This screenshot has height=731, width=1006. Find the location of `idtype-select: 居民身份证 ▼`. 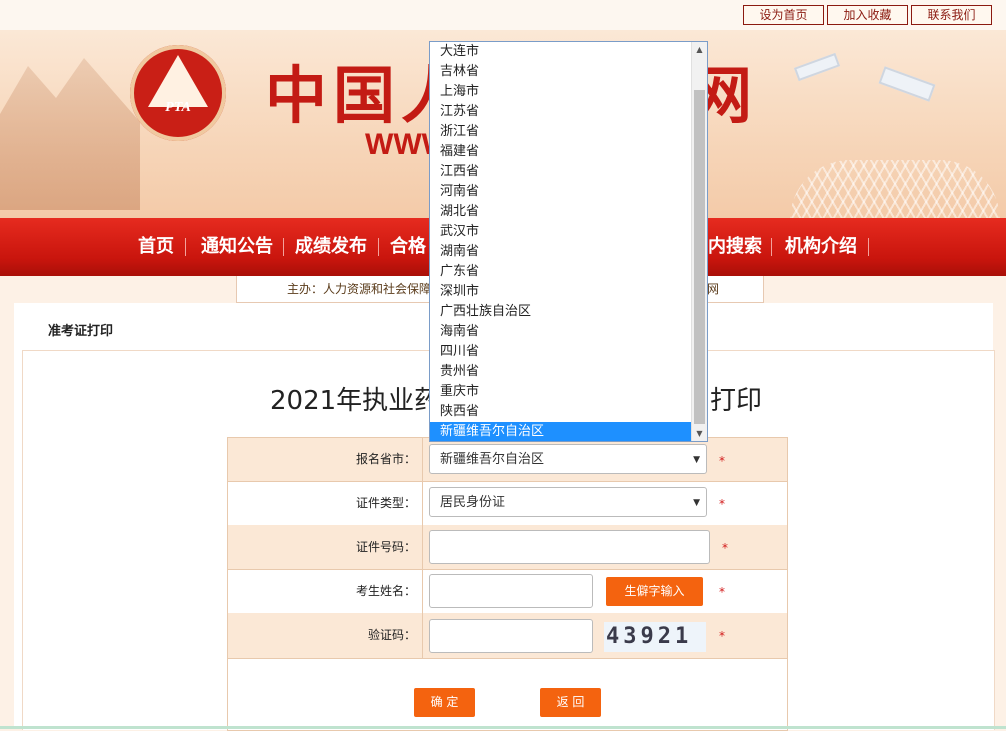

idtype-select: 居民身份证 ▼ is located at coordinates (568, 502).